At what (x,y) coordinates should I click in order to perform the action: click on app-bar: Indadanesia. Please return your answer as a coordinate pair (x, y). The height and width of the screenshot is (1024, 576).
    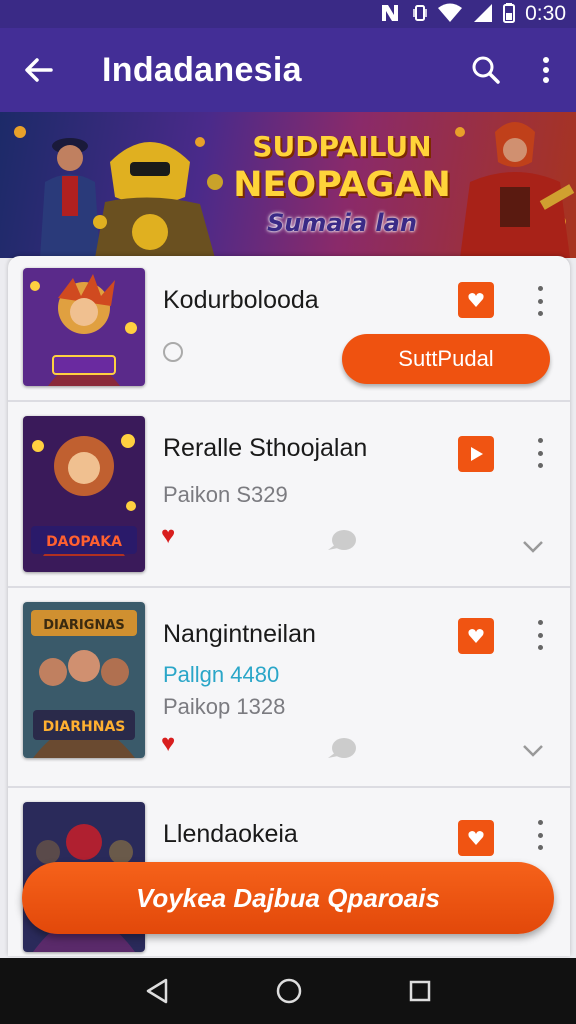
    Looking at the image, I should click on (288, 70).